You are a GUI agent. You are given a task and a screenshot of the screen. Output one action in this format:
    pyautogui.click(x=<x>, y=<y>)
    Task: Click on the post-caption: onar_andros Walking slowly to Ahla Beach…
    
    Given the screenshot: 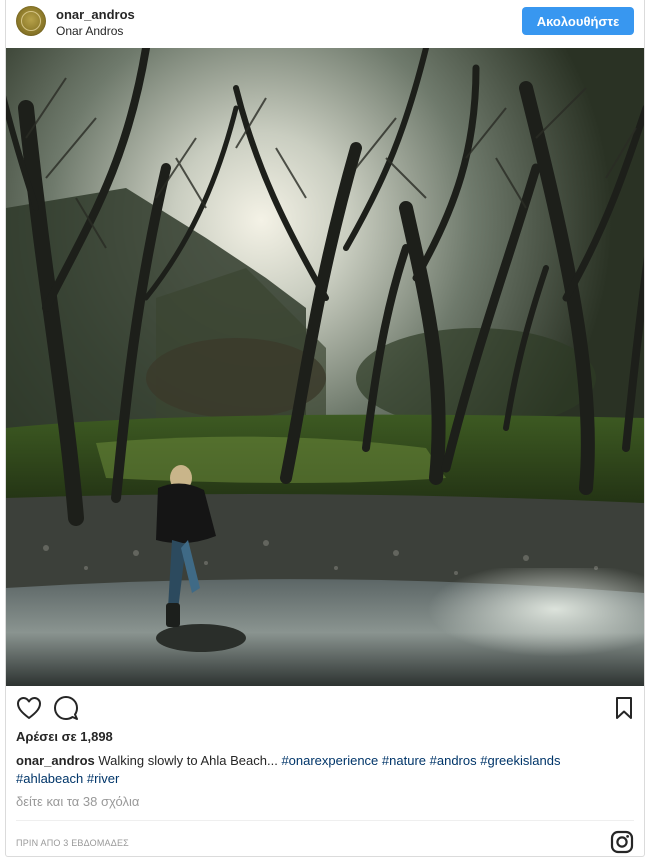 What is the action you would take?
    pyautogui.click(x=321, y=770)
    